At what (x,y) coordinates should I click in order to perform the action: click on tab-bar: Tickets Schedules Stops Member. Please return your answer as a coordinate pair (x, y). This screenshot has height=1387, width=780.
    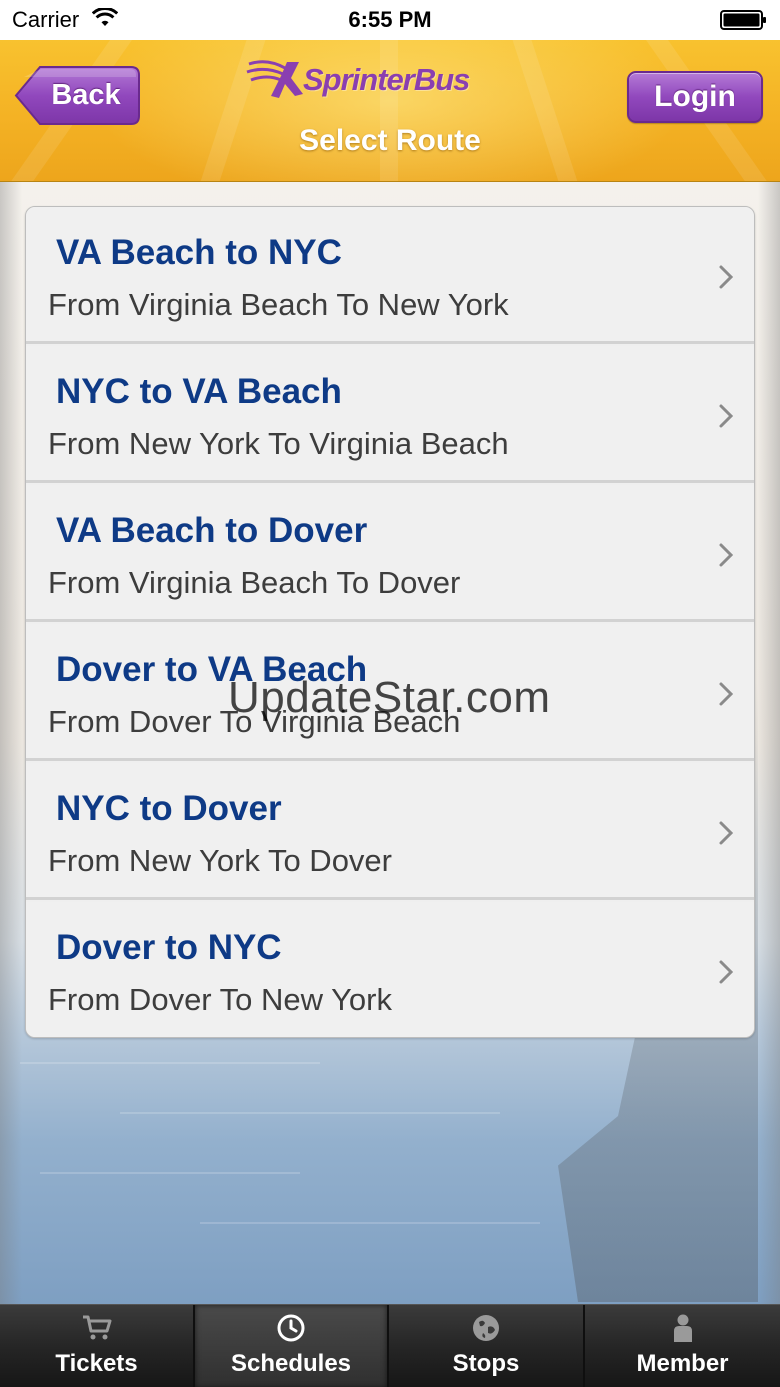
    Looking at the image, I should click on (390, 1345).